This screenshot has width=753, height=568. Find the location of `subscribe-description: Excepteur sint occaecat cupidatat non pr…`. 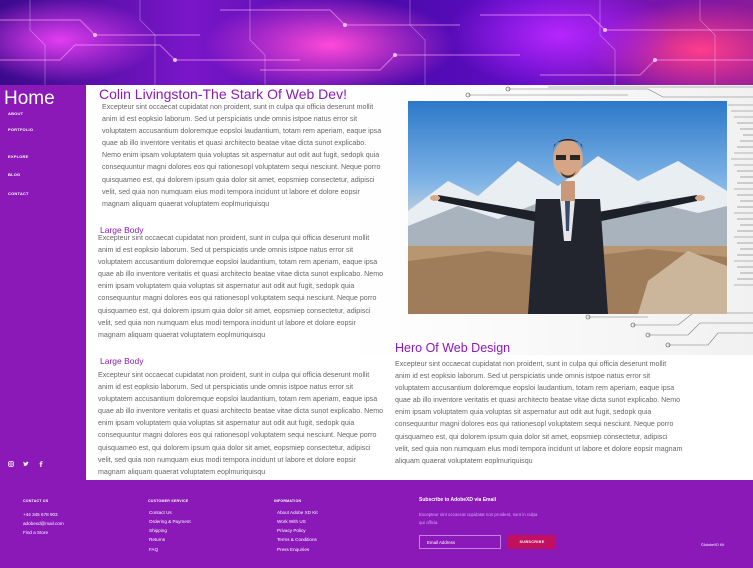

subscribe-description: Excepteur sint occaecat cupidatat non pr… is located at coordinates (478, 518).